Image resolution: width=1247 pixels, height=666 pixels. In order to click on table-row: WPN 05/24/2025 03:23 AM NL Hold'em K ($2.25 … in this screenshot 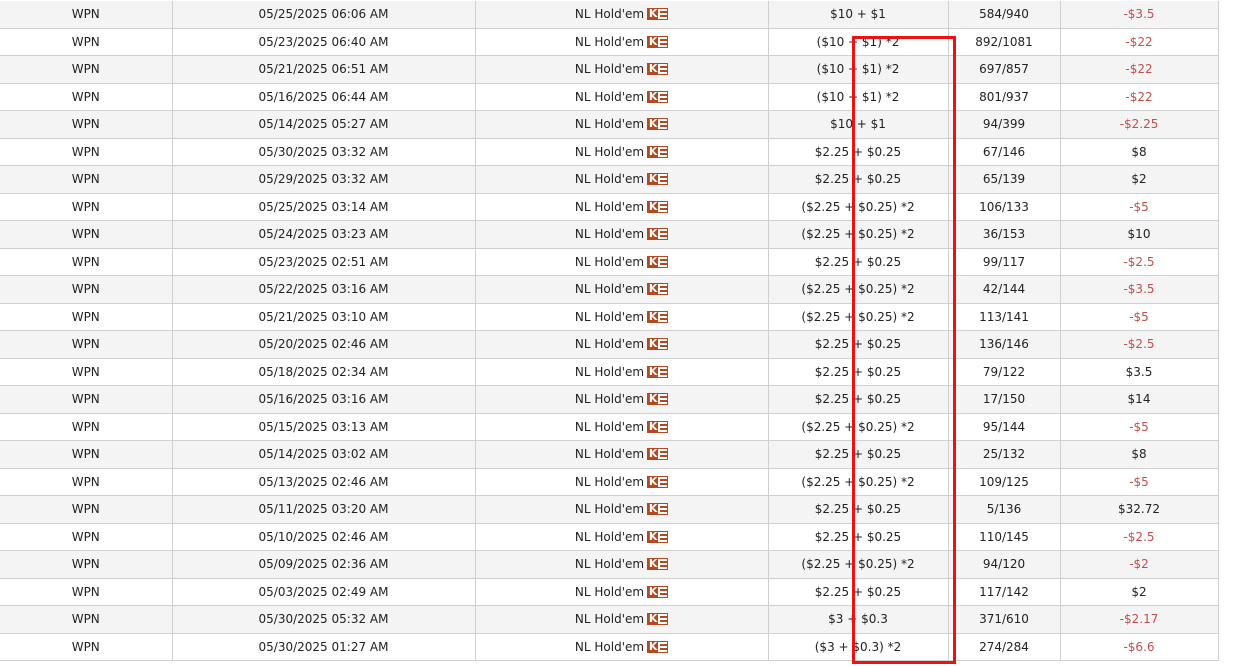, I will do `click(609, 234)`.